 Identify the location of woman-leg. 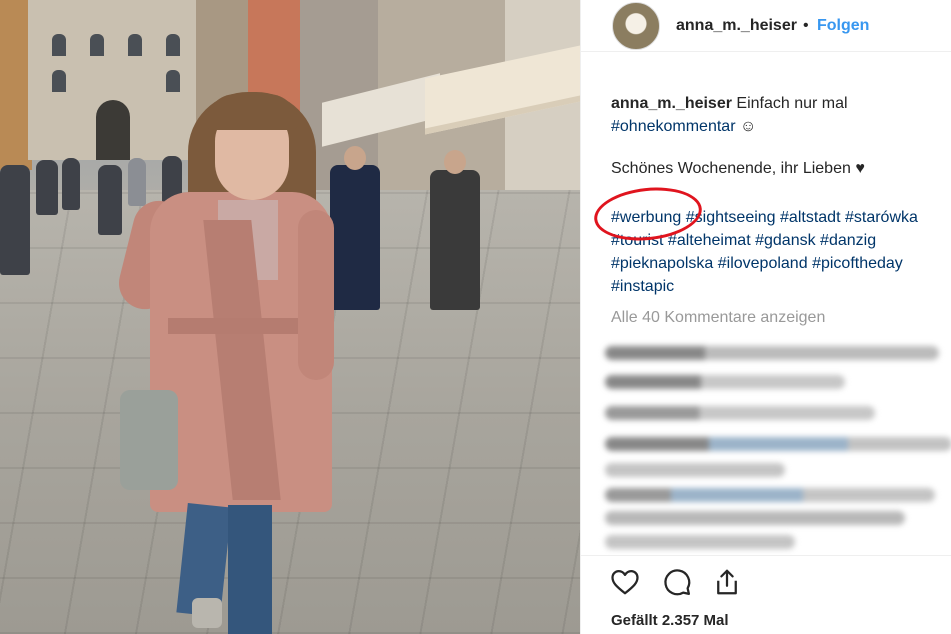
(250, 569).